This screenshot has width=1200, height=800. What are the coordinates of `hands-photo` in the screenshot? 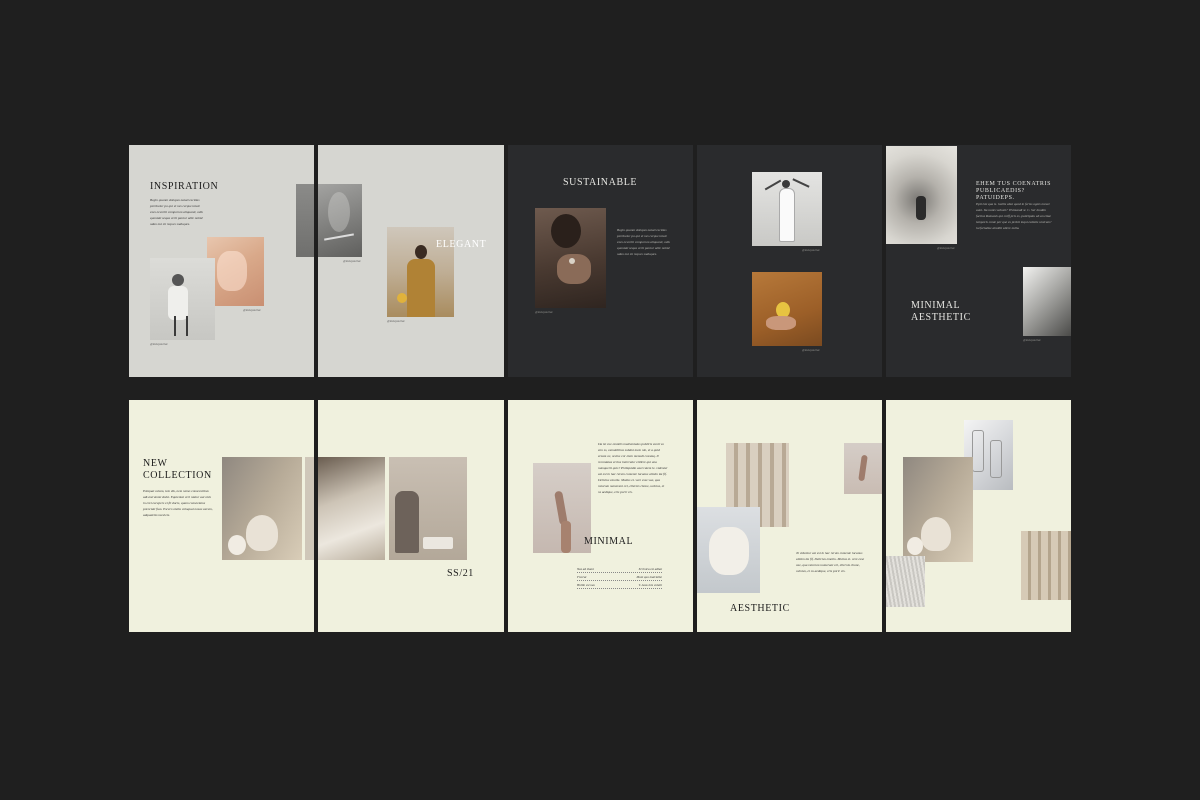 It's located at (235, 271).